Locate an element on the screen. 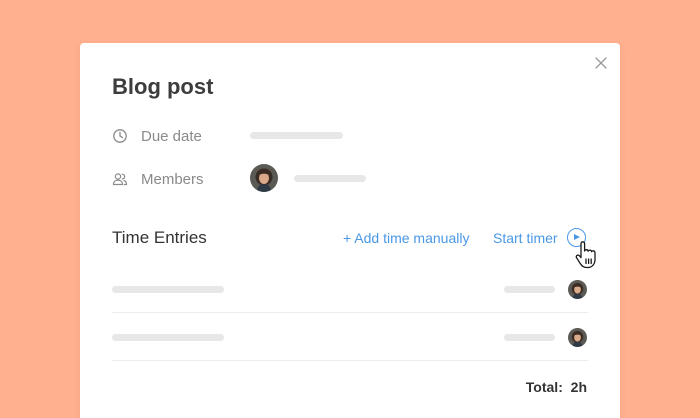 The height and width of the screenshot is (418, 700). start-timer-link: Start timer is located at coordinates (525, 238).